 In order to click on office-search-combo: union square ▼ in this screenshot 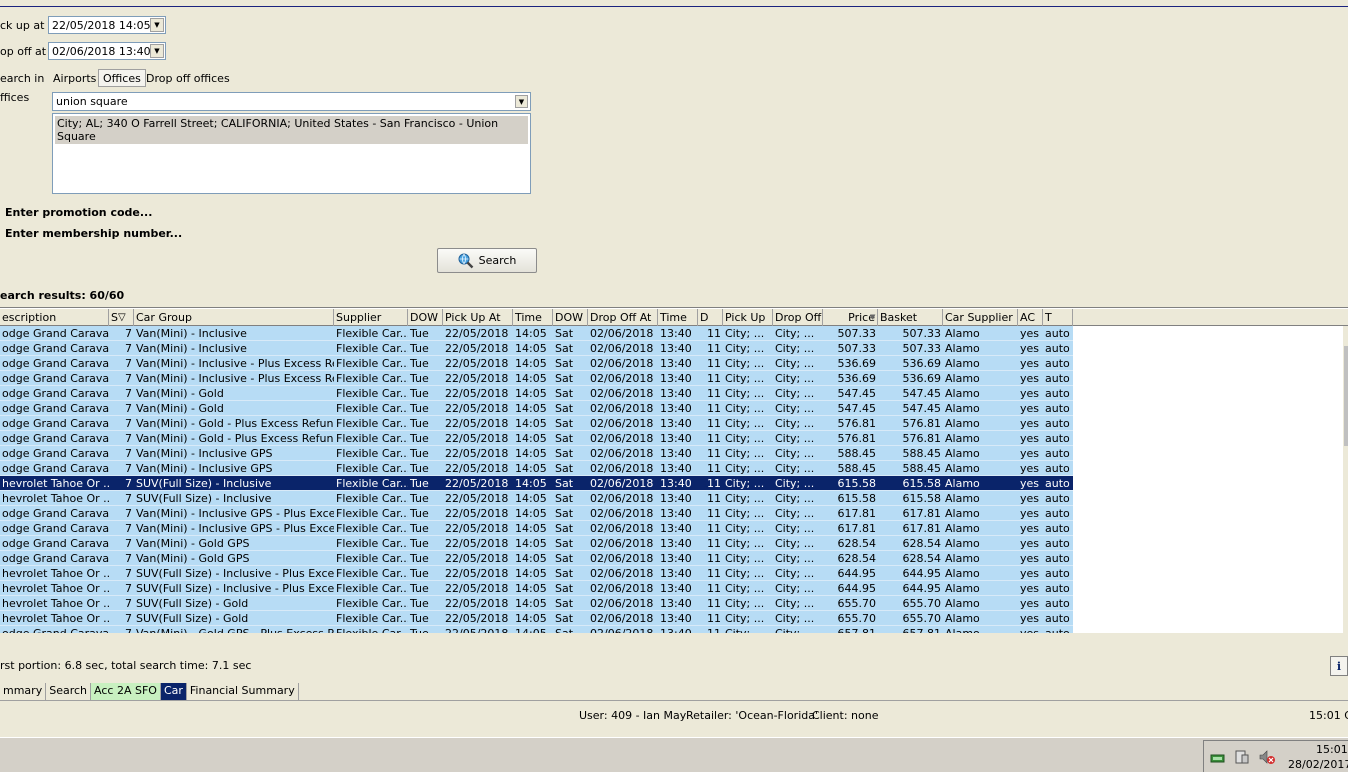, I will do `click(291, 101)`.